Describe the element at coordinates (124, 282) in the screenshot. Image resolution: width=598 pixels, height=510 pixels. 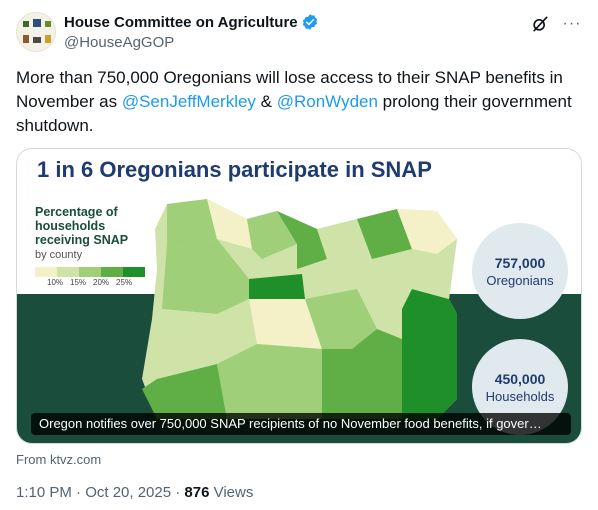
I see `legend-tick: 25%` at that location.